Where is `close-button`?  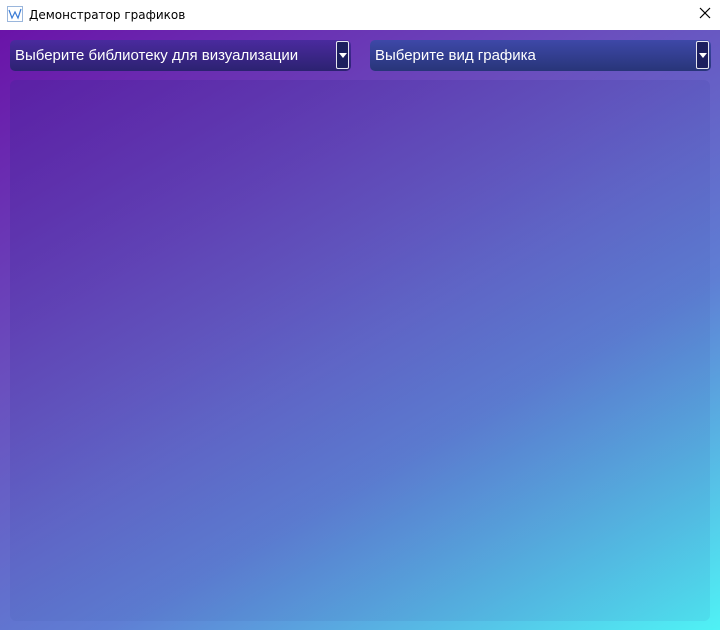
close-button is located at coordinates (705, 15).